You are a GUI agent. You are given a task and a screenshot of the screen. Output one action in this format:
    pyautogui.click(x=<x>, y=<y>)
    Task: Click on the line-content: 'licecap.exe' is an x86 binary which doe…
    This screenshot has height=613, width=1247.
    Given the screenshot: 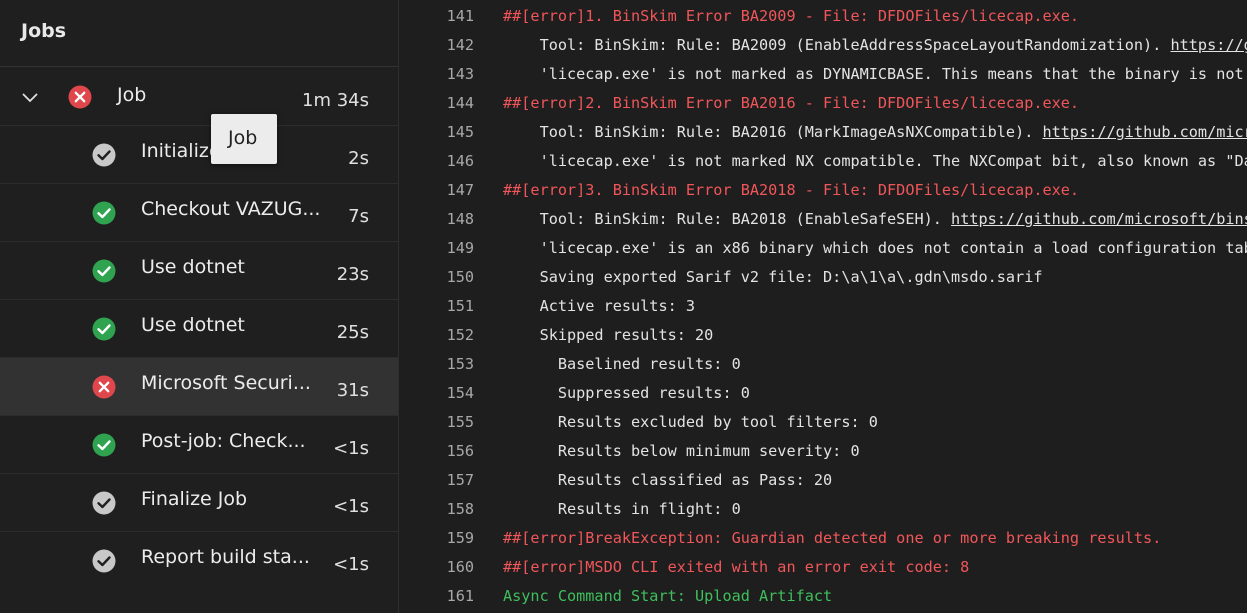 What is the action you would take?
    pyautogui.click(x=875, y=248)
    